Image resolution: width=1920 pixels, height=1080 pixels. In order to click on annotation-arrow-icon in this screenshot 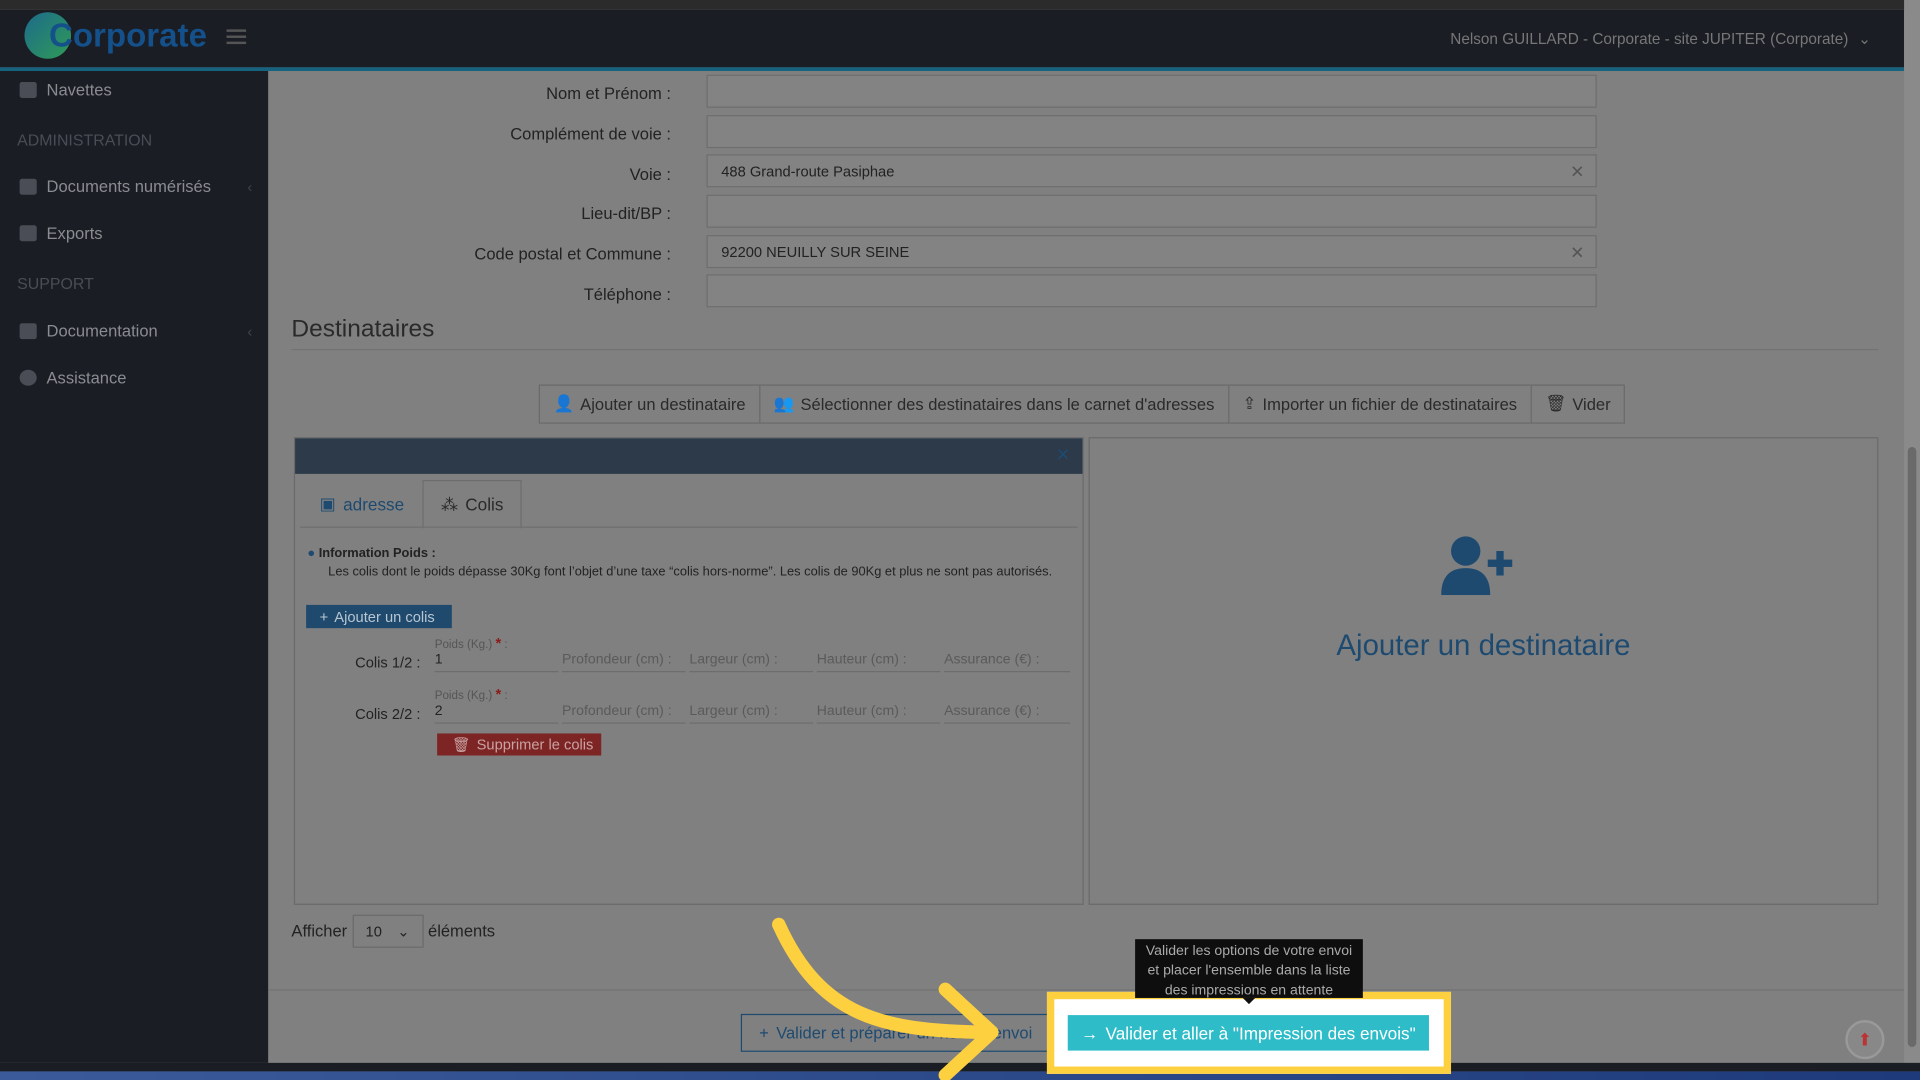, I will do `click(885, 998)`.